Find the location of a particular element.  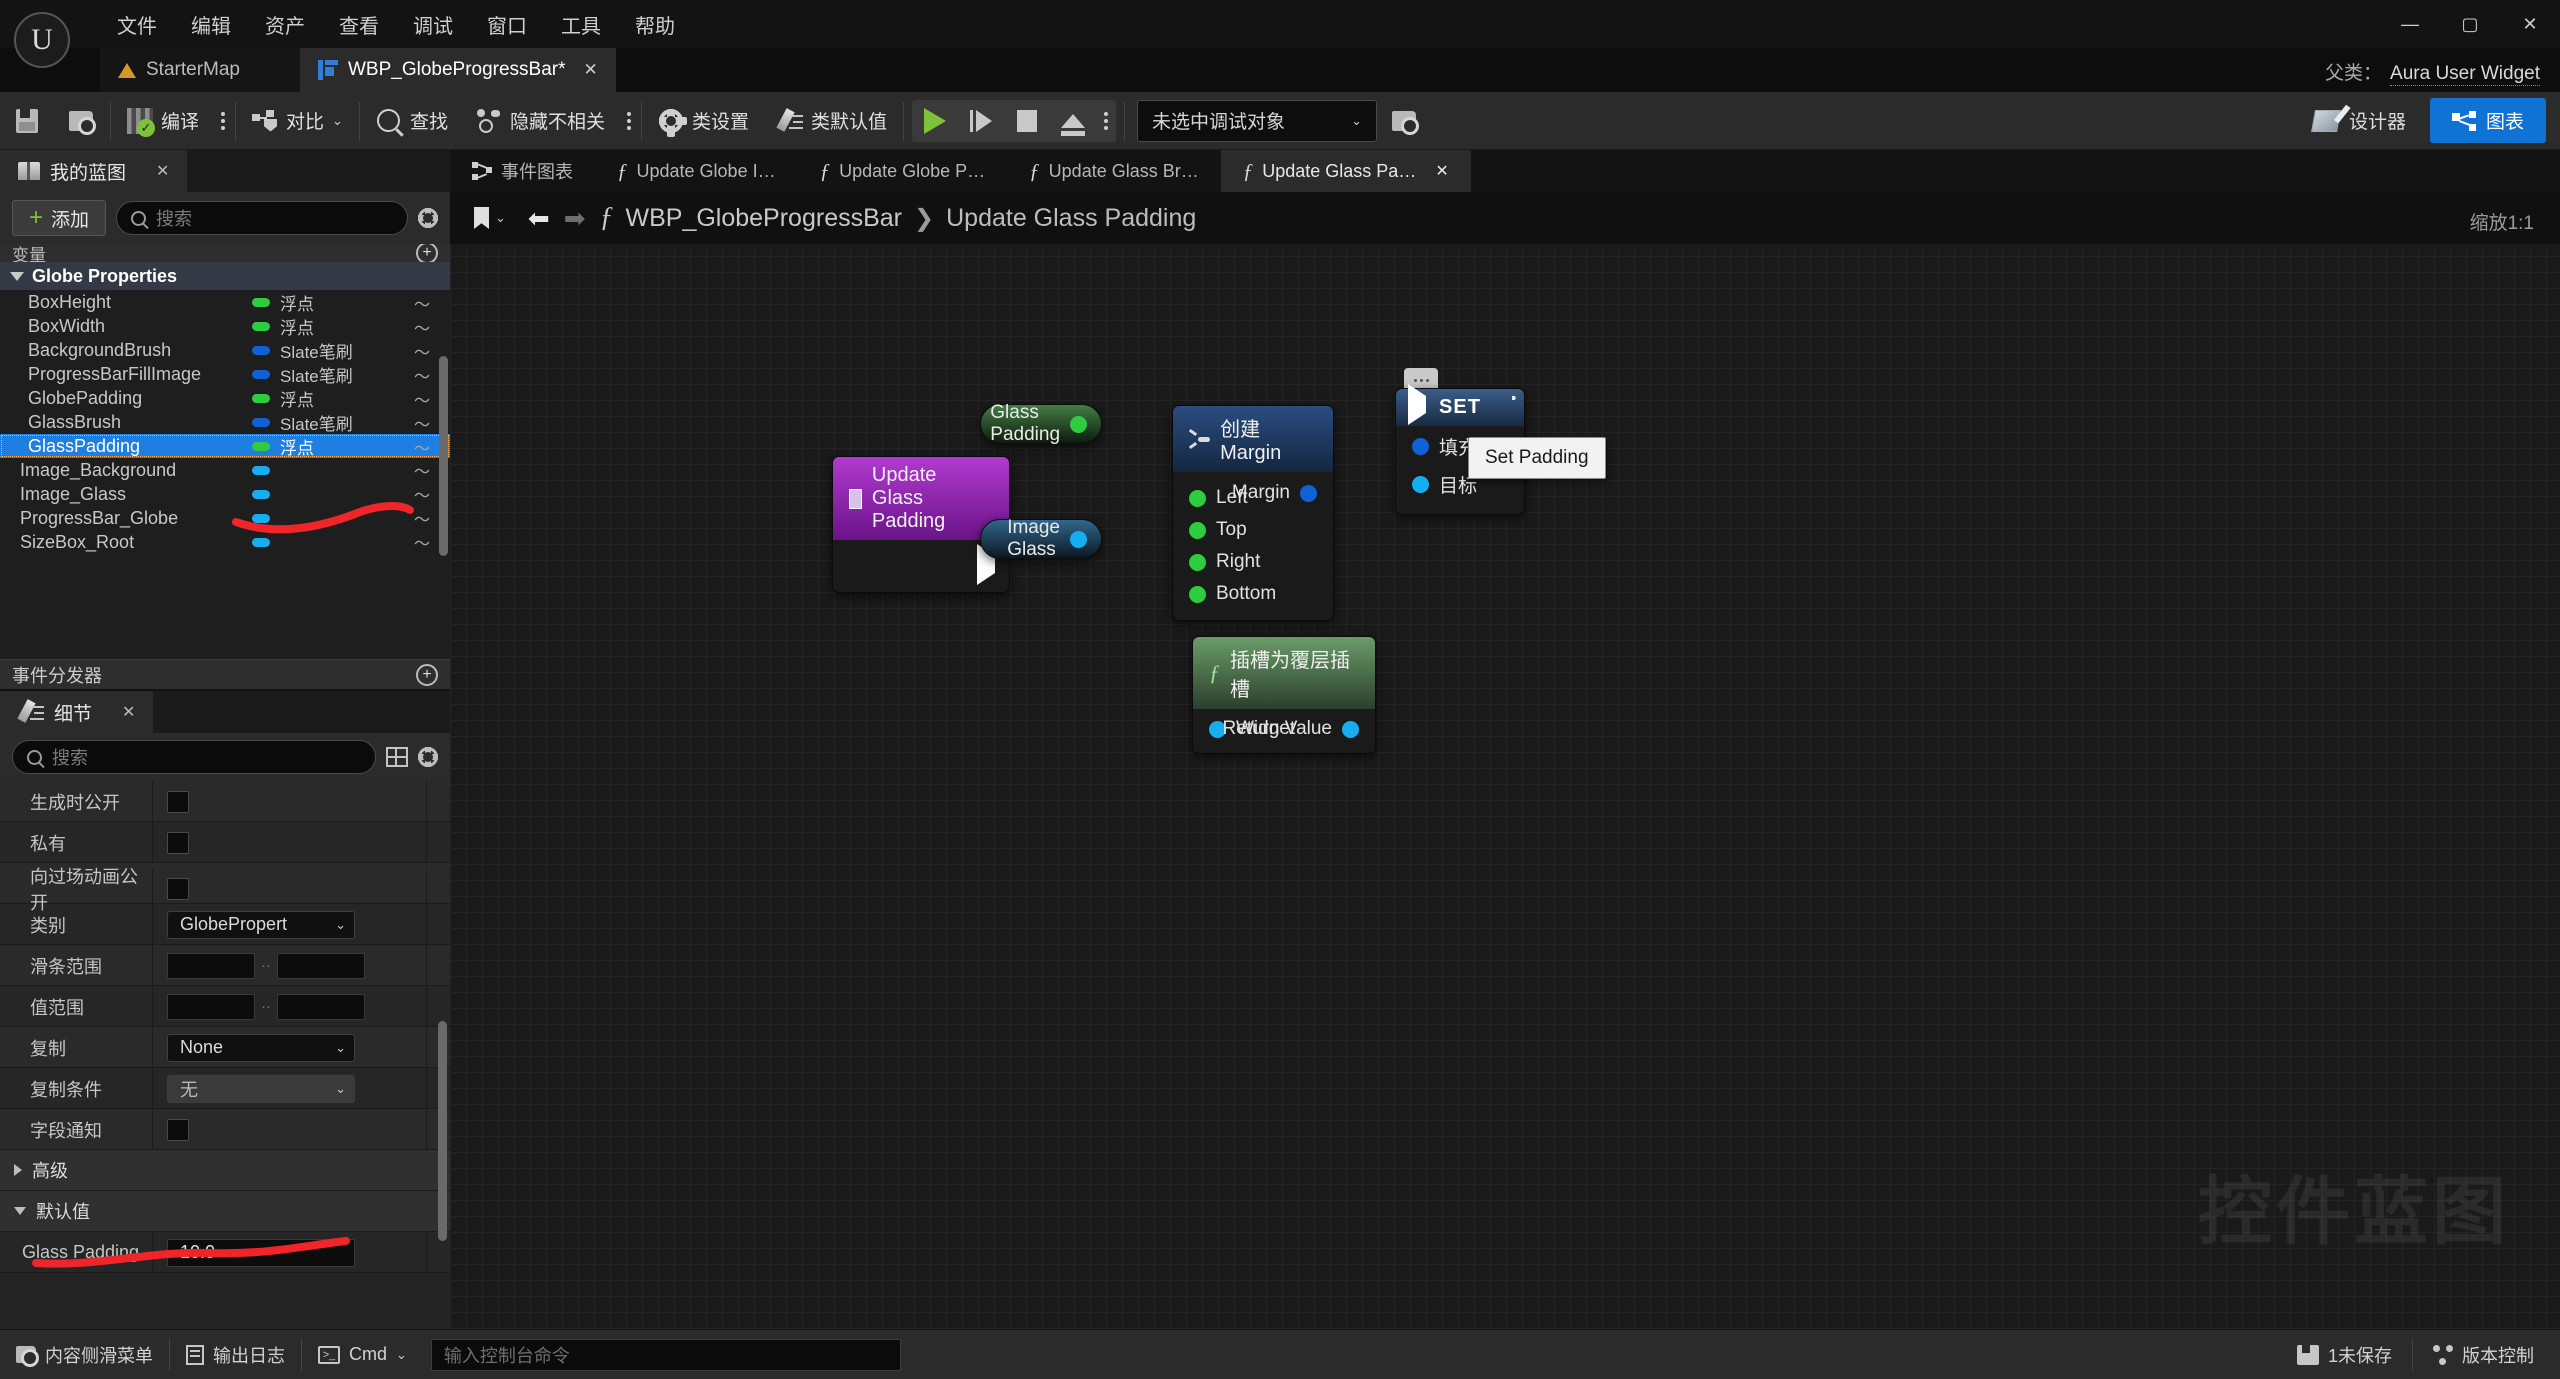

add-dispatcher-icon: + is located at coordinates (427, 674).